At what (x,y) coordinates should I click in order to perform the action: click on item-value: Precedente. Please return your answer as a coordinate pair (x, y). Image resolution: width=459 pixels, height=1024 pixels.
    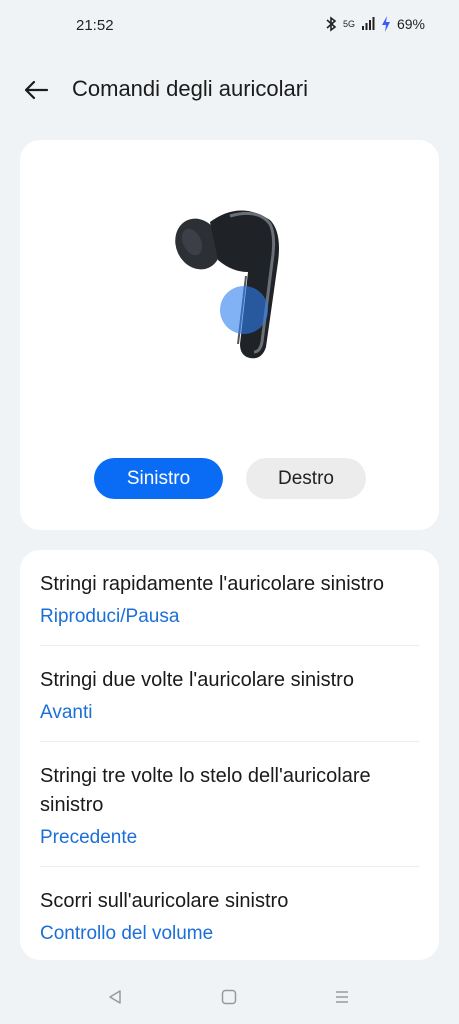
    Looking at the image, I should click on (89, 837).